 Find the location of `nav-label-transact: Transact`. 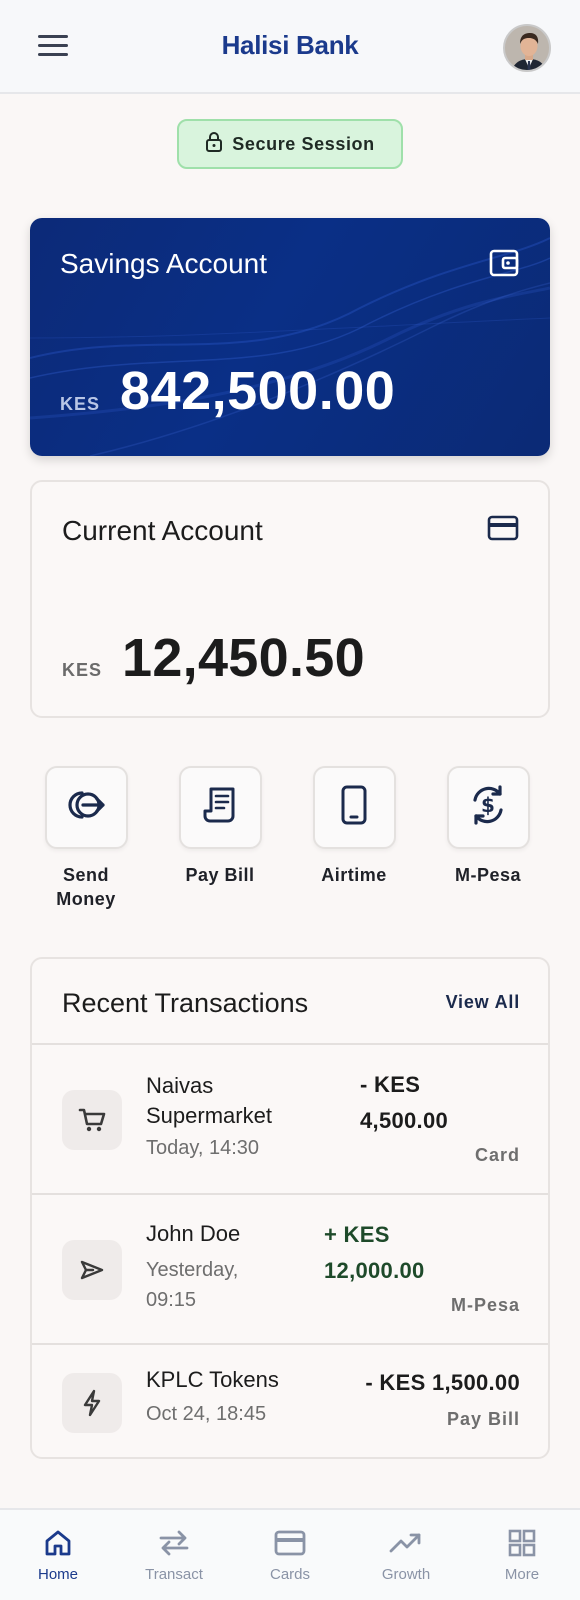

nav-label-transact: Transact is located at coordinates (174, 1574).